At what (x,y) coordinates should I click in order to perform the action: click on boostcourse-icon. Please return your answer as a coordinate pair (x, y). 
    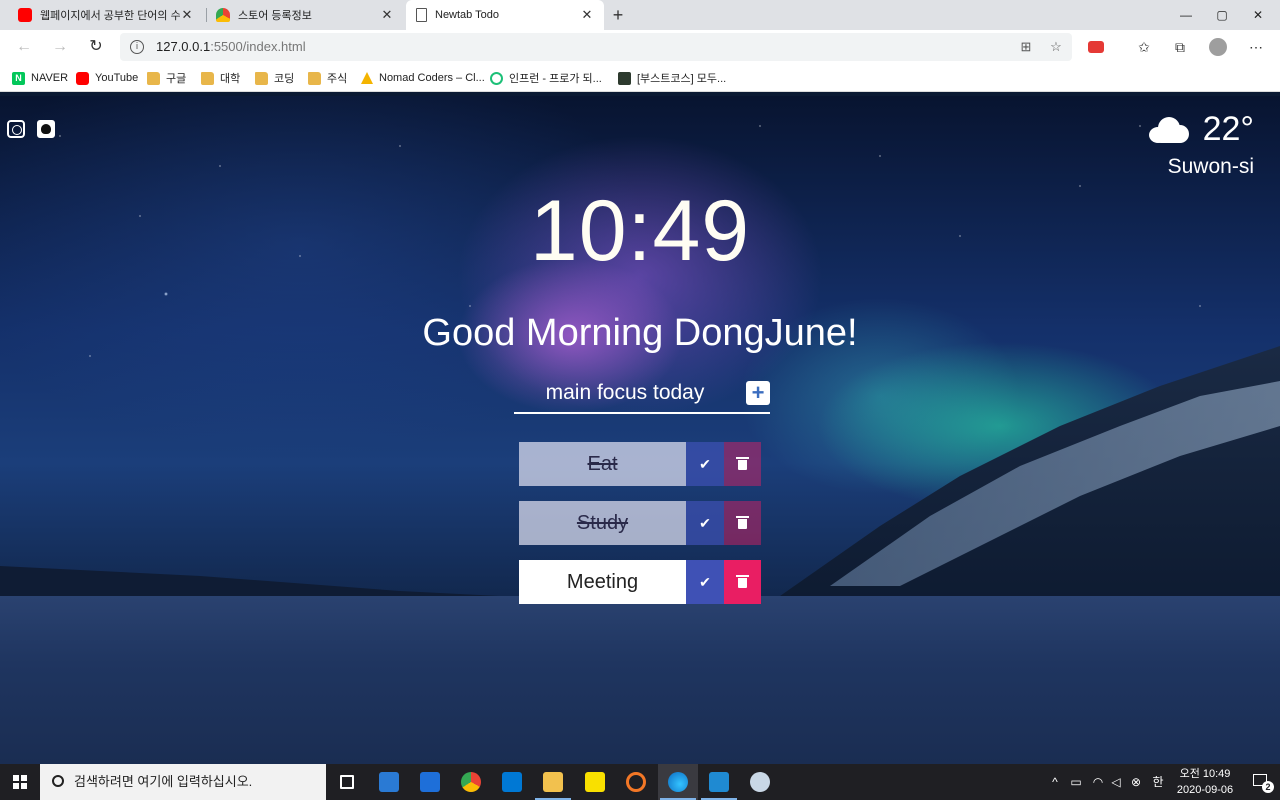
    Looking at the image, I should click on (624, 78).